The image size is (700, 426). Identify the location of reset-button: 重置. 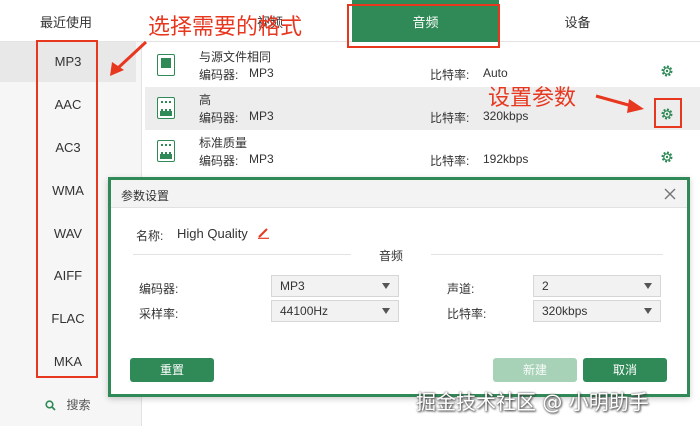
(172, 370).